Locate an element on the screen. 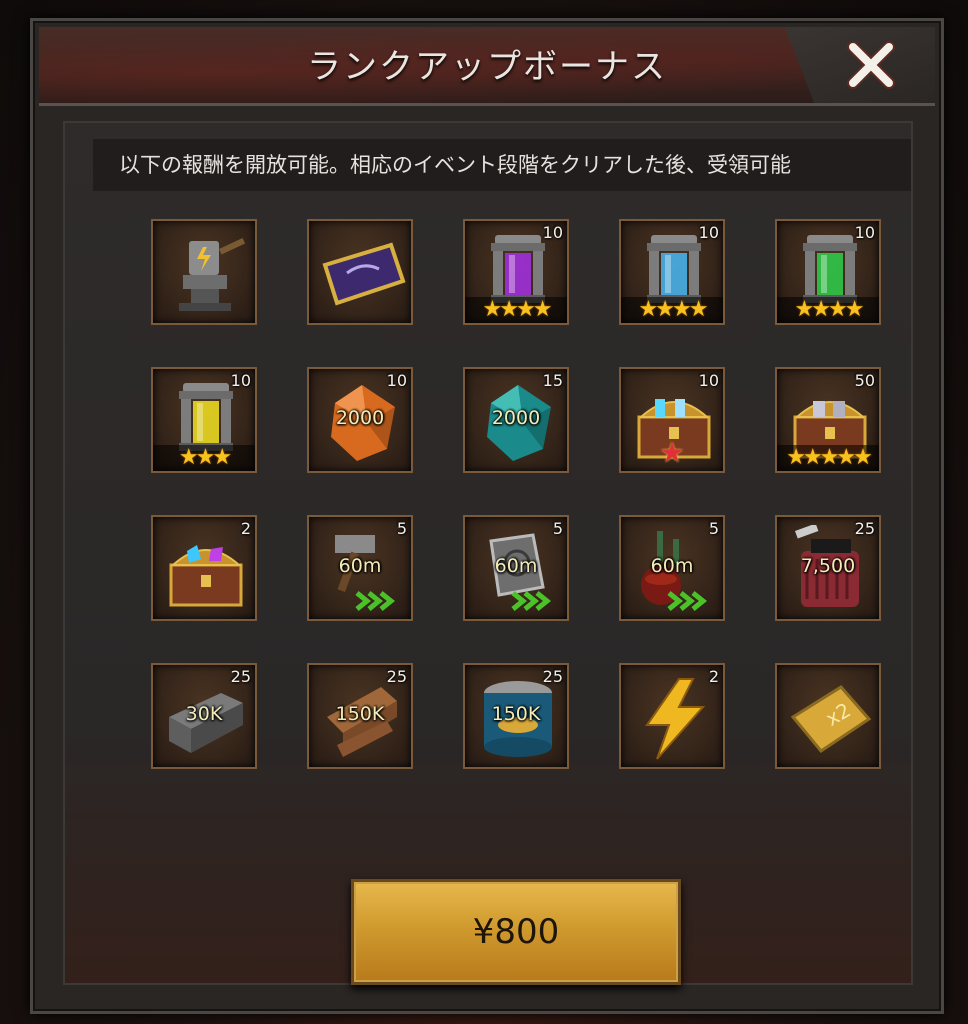 Image resolution: width=968 pixels, height=1024 pixels. star-rating: ★ is located at coordinates (672, 452).